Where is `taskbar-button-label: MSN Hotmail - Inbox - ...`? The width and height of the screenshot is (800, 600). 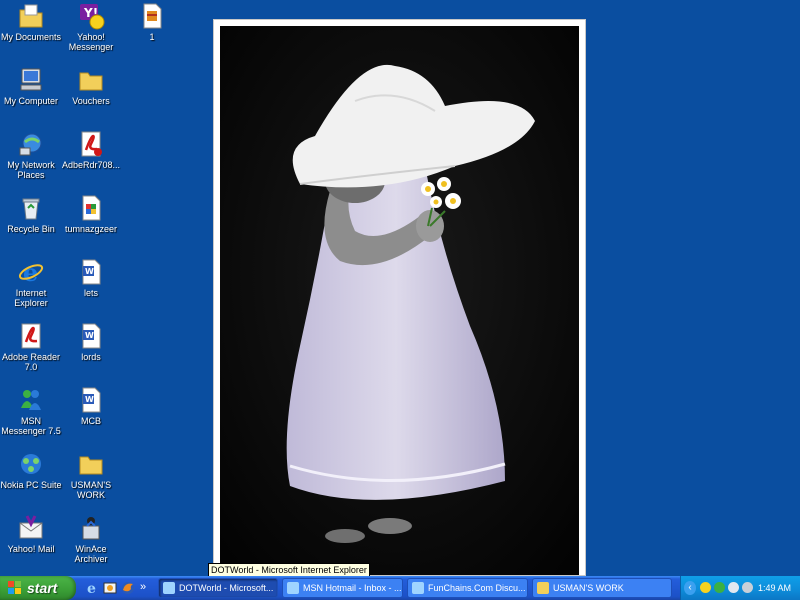
taskbar-button-label: MSN Hotmail - Inbox - ... is located at coordinates (352, 588).